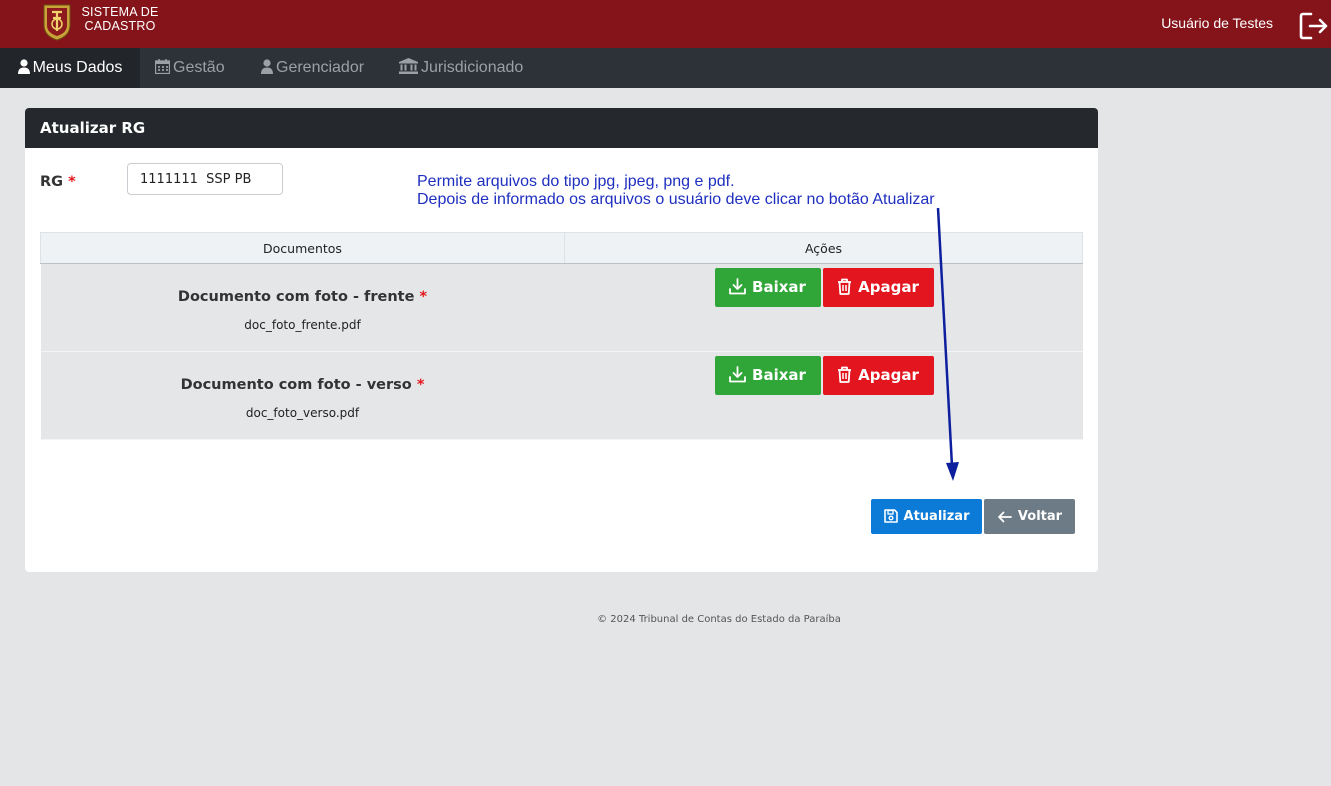  What do you see at coordinates (52, 182) in the screenshot?
I see `rg-label-text: RG` at bounding box center [52, 182].